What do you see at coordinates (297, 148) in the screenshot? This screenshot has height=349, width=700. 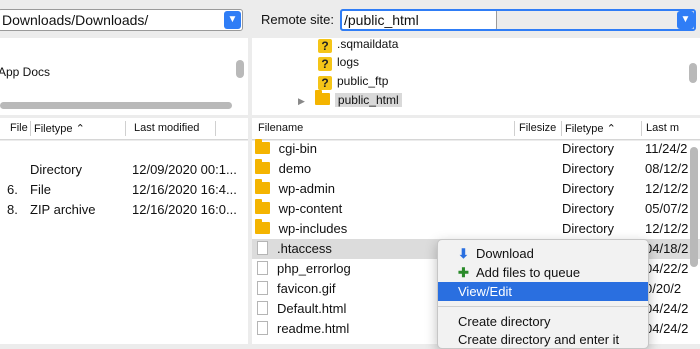 I see `file-name: cgi-bin` at bounding box center [297, 148].